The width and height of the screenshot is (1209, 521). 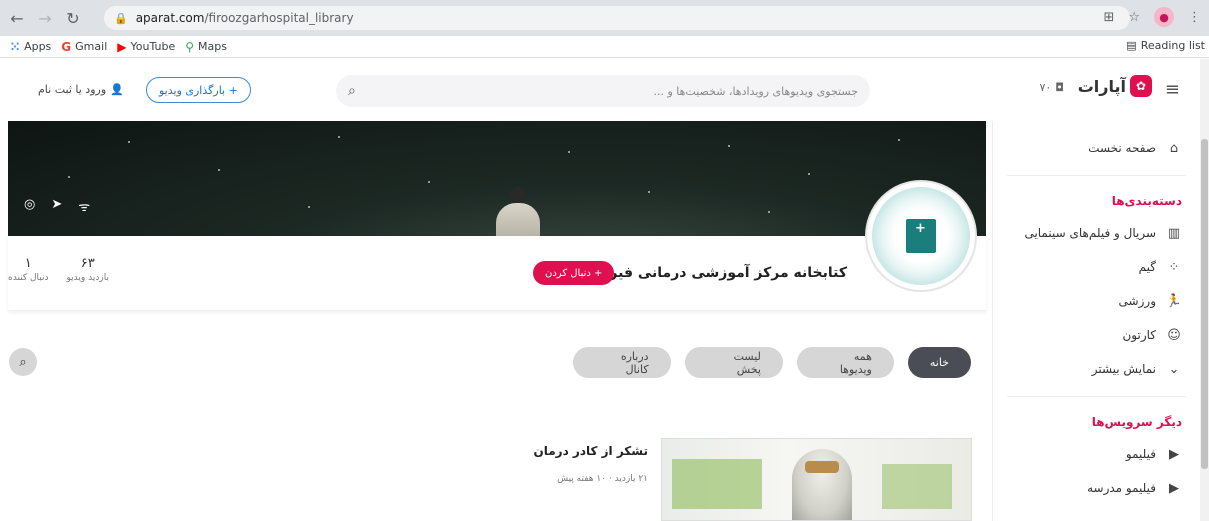 I want to click on bookmark-apps: ⁙ Apps, so click(x=30, y=47).